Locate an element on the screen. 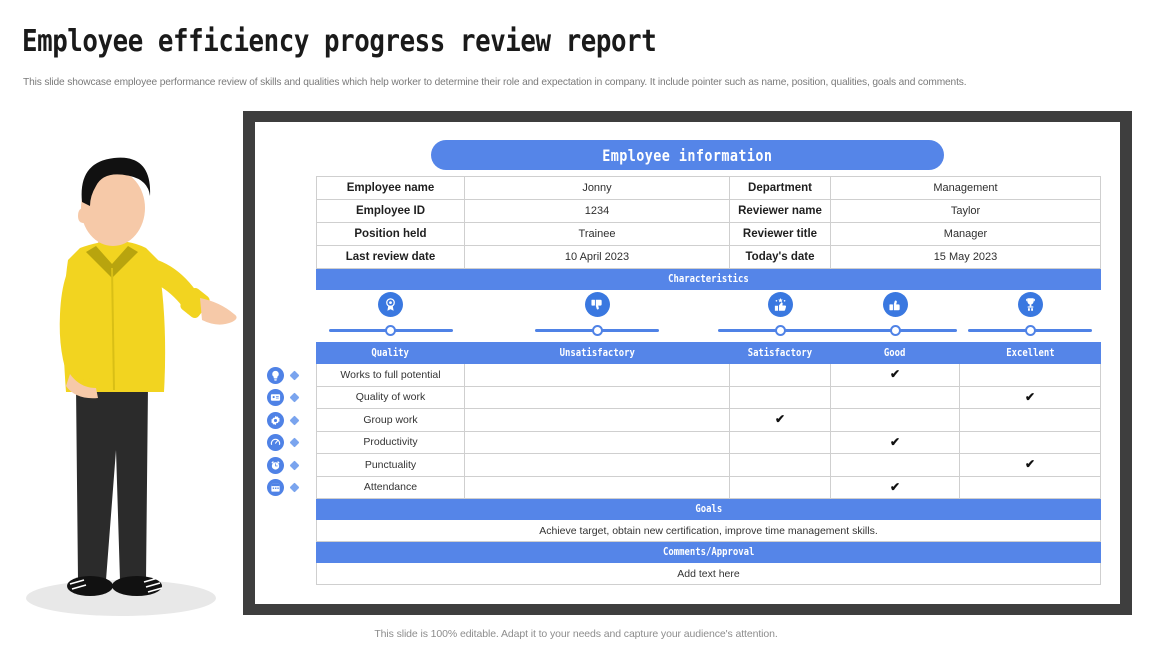 This screenshot has width=1152, height=648. excellent-slider is located at coordinates (1030, 331).